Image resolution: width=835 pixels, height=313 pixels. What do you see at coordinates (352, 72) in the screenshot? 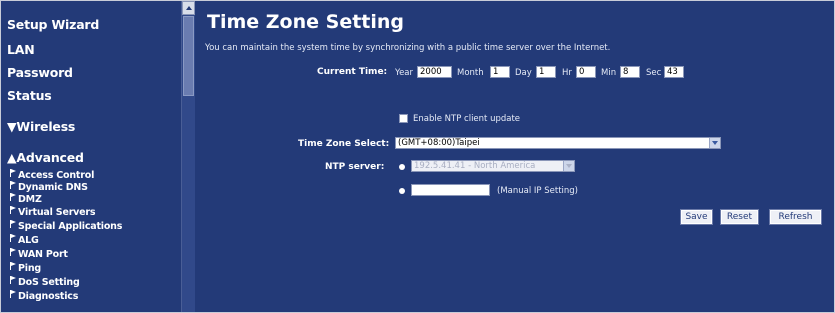
I see `current-time-label: Current Time:` at bounding box center [352, 72].